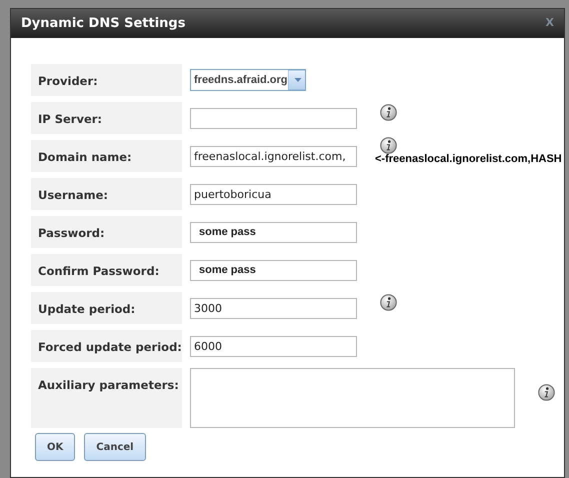 This screenshot has width=569, height=478. What do you see at coordinates (106, 118) in the screenshot?
I see `field-label: IP Server:` at bounding box center [106, 118].